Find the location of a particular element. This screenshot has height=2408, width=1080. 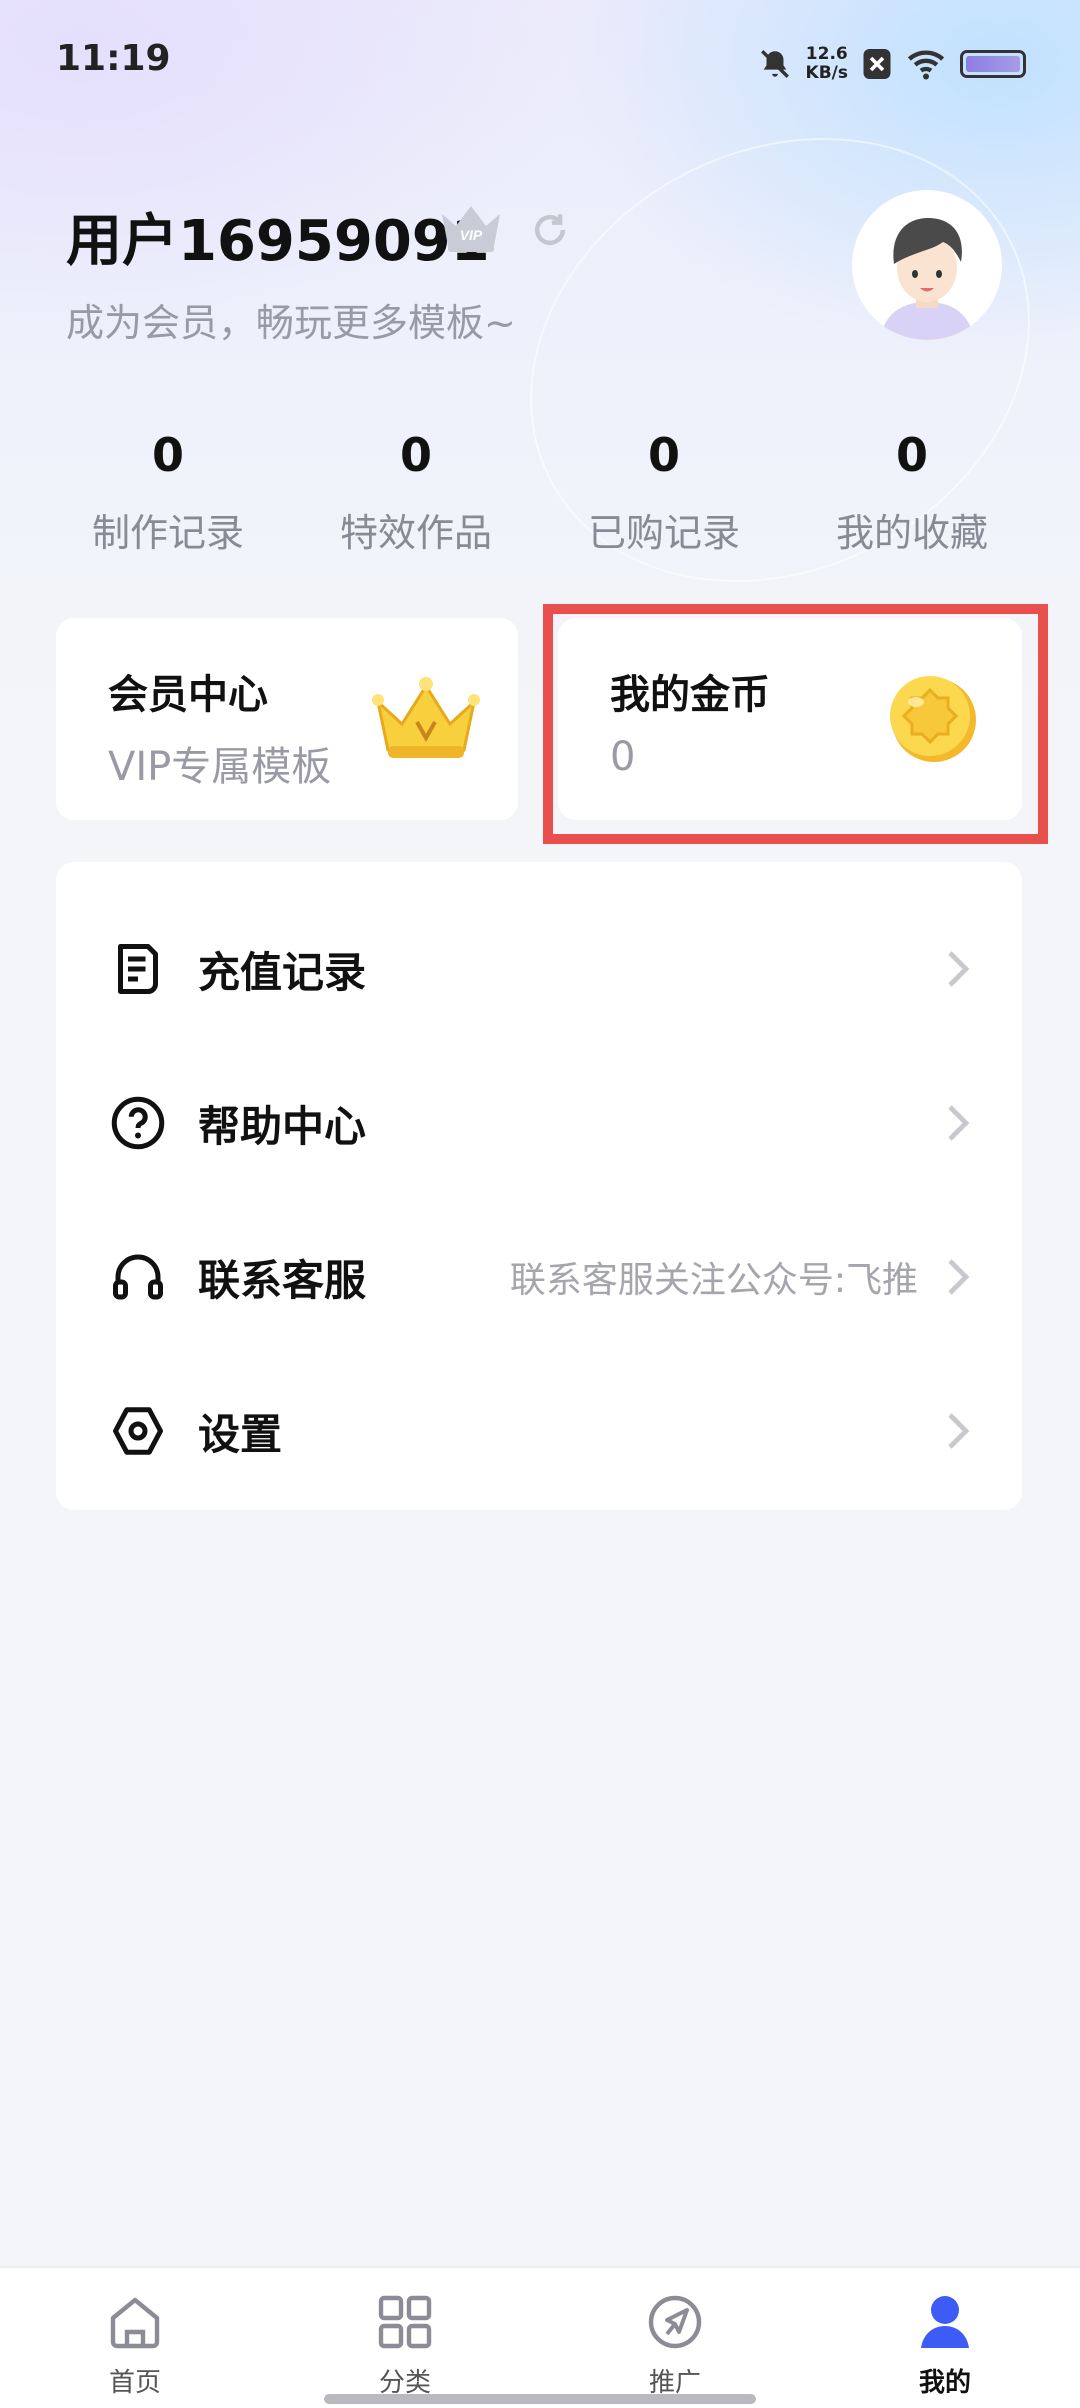

menu-item-recharge-records: 充值记录 is located at coordinates (539, 969).